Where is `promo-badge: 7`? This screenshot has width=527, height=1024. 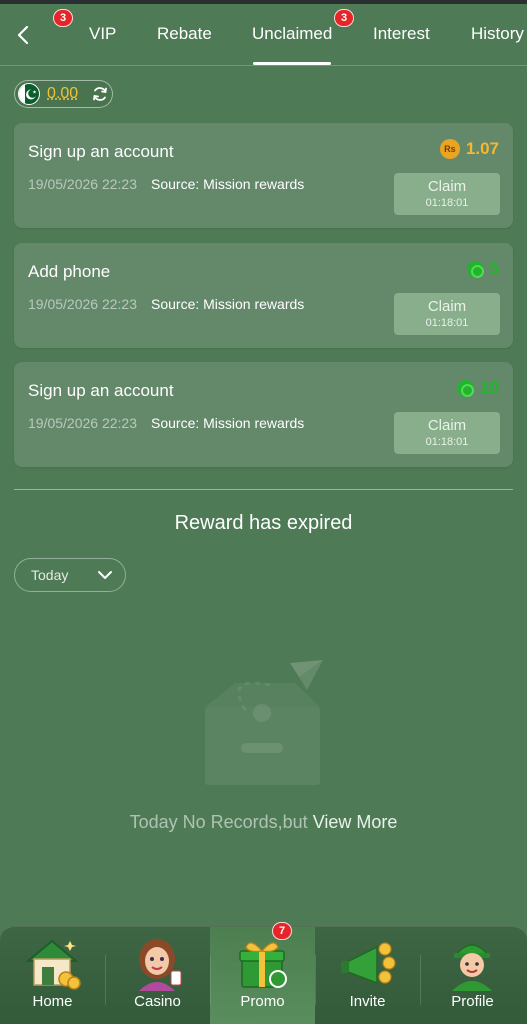
promo-badge: 7 is located at coordinates (282, 931).